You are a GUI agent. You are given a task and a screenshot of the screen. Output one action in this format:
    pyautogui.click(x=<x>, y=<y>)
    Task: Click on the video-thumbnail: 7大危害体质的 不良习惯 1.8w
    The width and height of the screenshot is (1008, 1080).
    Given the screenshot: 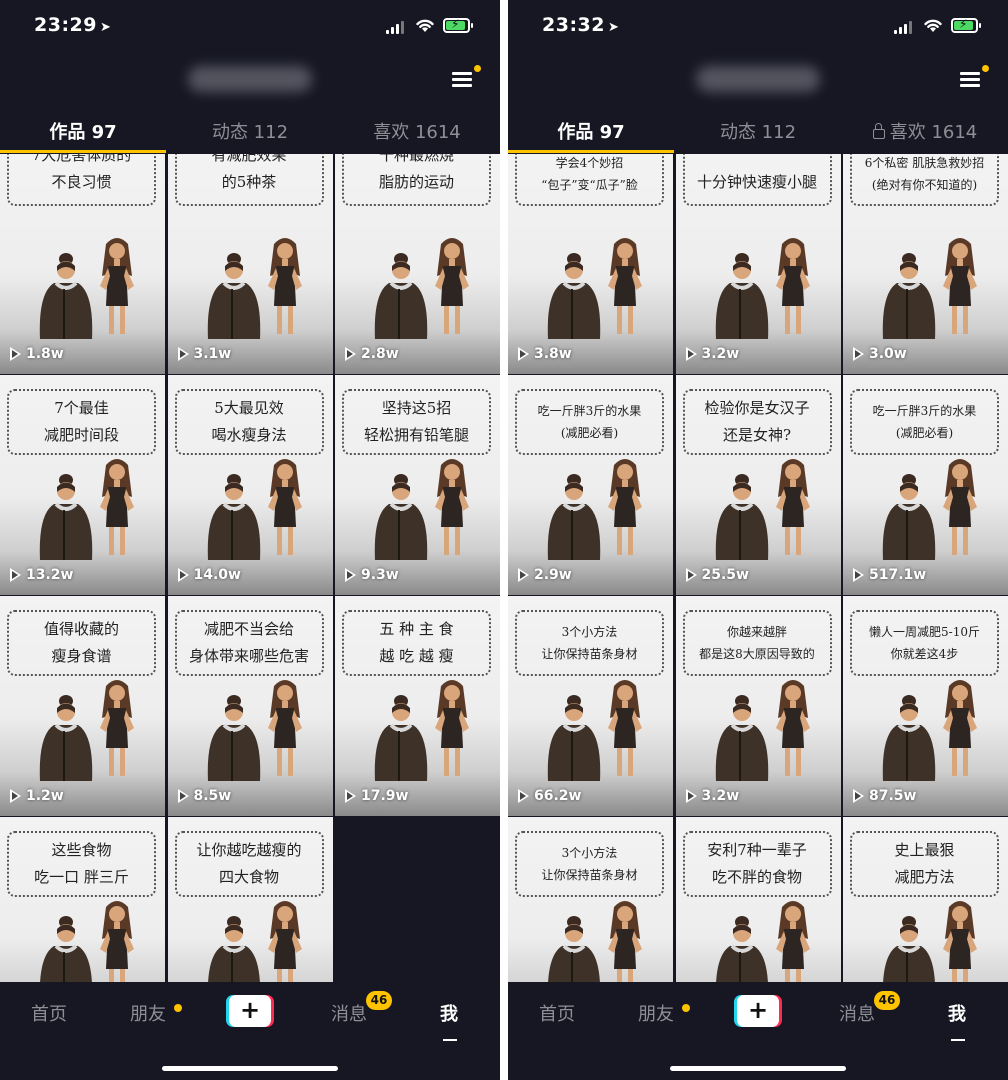 What is the action you would take?
    pyautogui.click(x=82, y=264)
    